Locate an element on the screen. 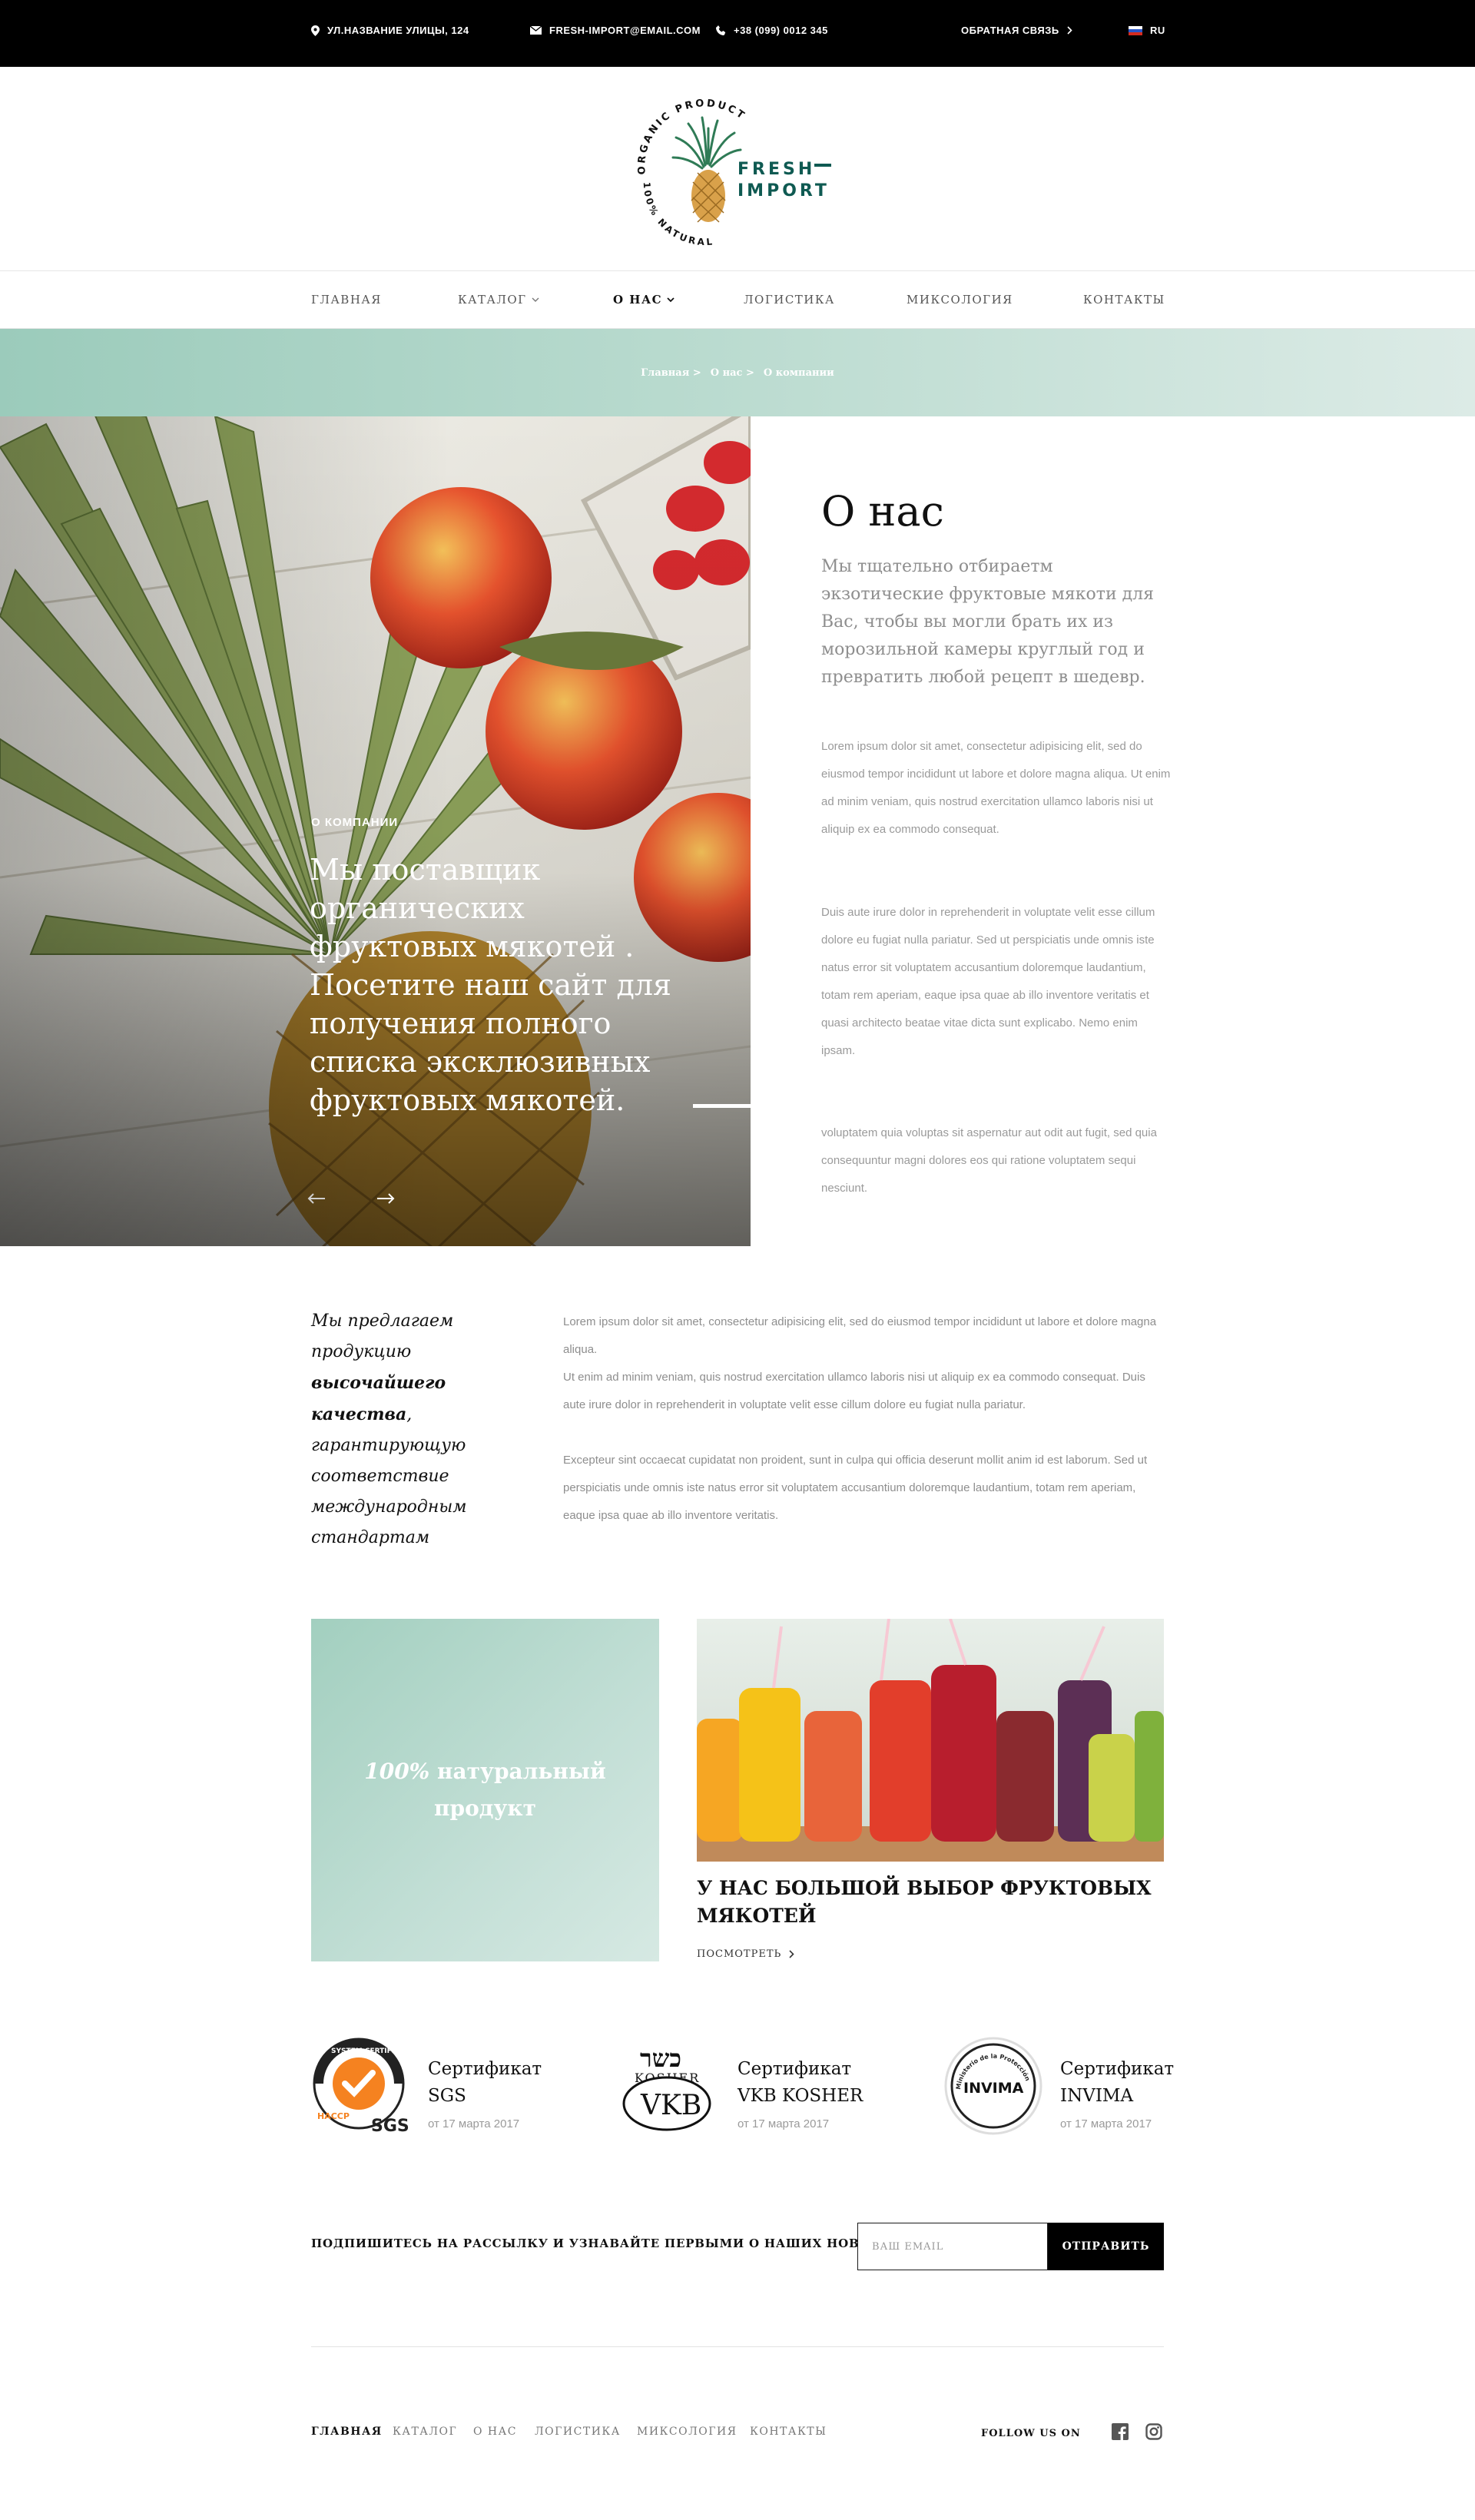 This screenshot has width=1475, height=2520. natural-product-text: 100% натуральный продукт is located at coordinates (485, 1790).